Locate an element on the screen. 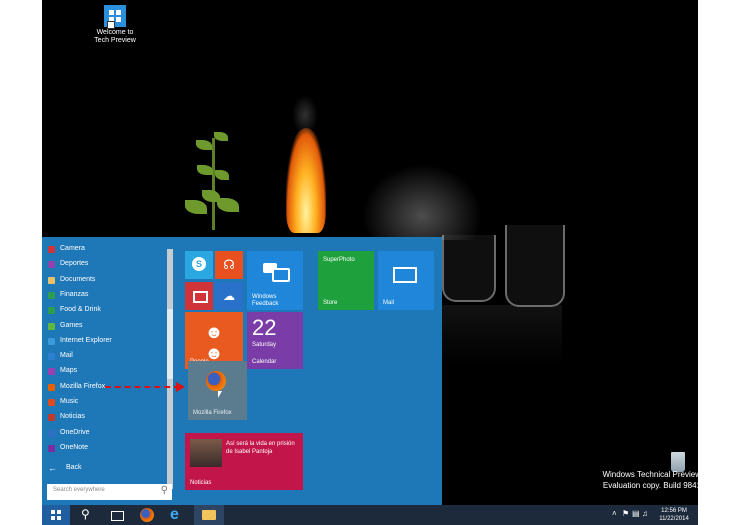 The image size is (740, 525). tile-label: Store is located at coordinates (330, 303).